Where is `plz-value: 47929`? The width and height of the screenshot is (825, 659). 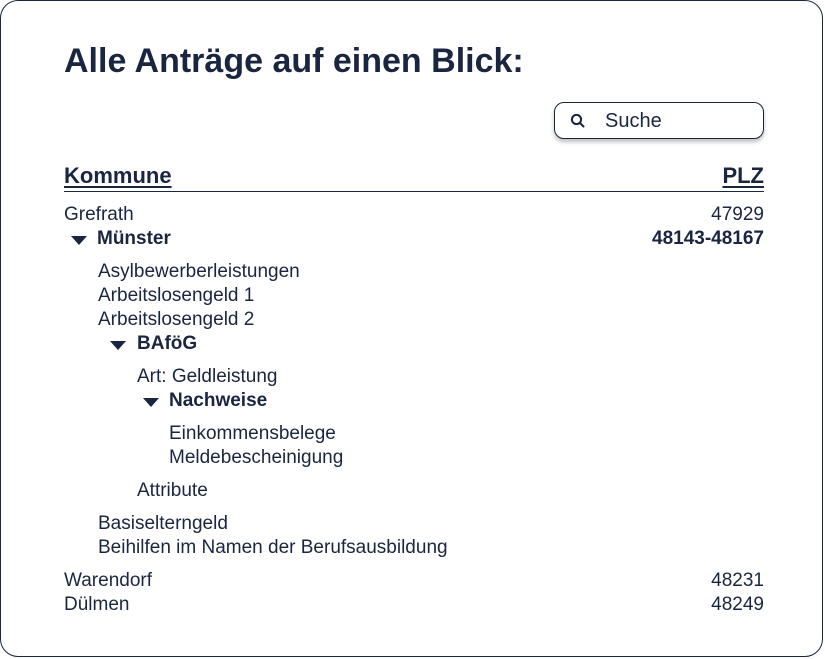
plz-value: 47929 is located at coordinates (737, 214).